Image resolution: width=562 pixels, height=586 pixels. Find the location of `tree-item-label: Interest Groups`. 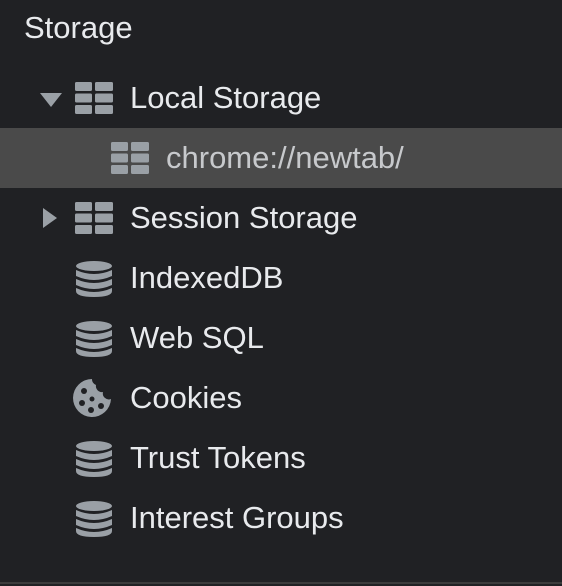

tree-item-label: Interest Groups is located at coordinates (237, 517).